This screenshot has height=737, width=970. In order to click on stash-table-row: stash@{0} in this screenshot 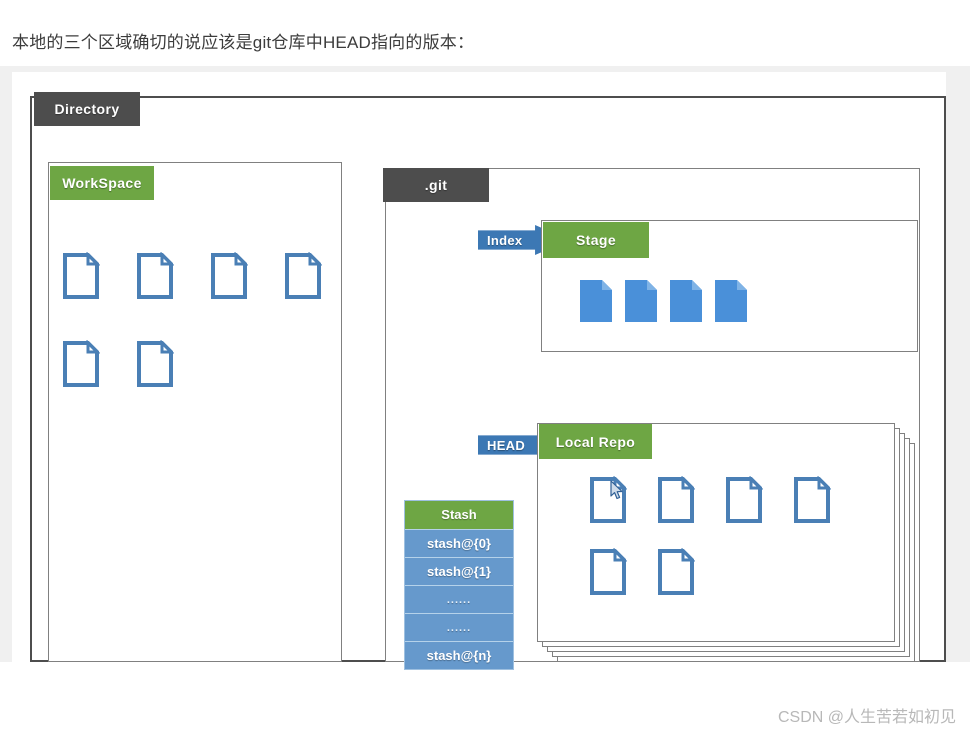, I will do `click(459, 543)`.